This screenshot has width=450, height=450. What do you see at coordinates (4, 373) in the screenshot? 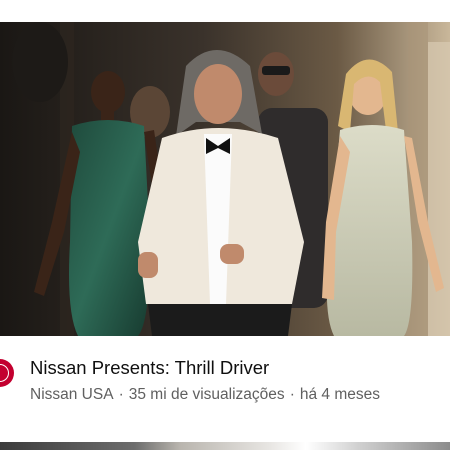
I see `logo-ring` at bounding box center [4, 373].